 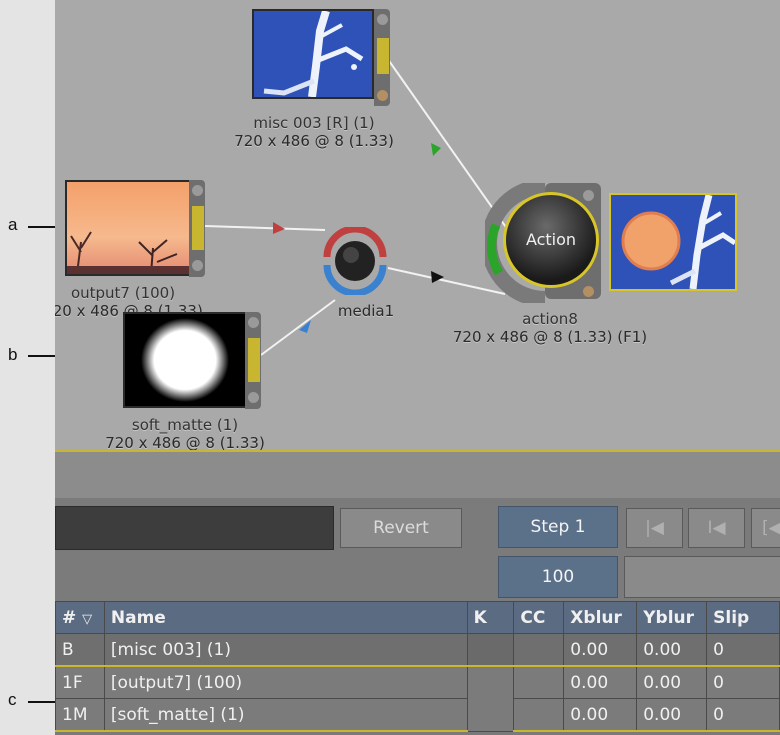 What do you see at coordinates (265, 228) in the screenshot?
I see `wire-front` at bounding box center [265, 228].